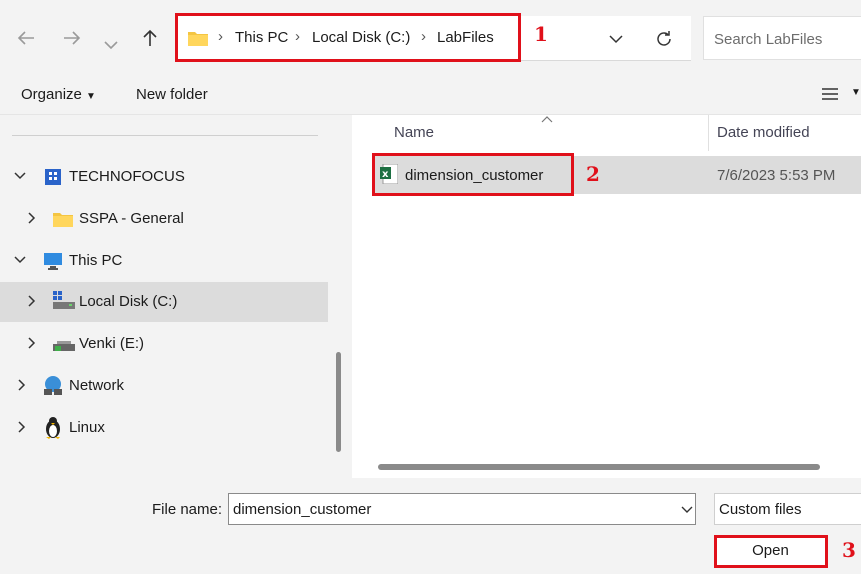  Describe the element at coordinates (664, 39) in the screenshot. I see `refresh-icon` at that location.